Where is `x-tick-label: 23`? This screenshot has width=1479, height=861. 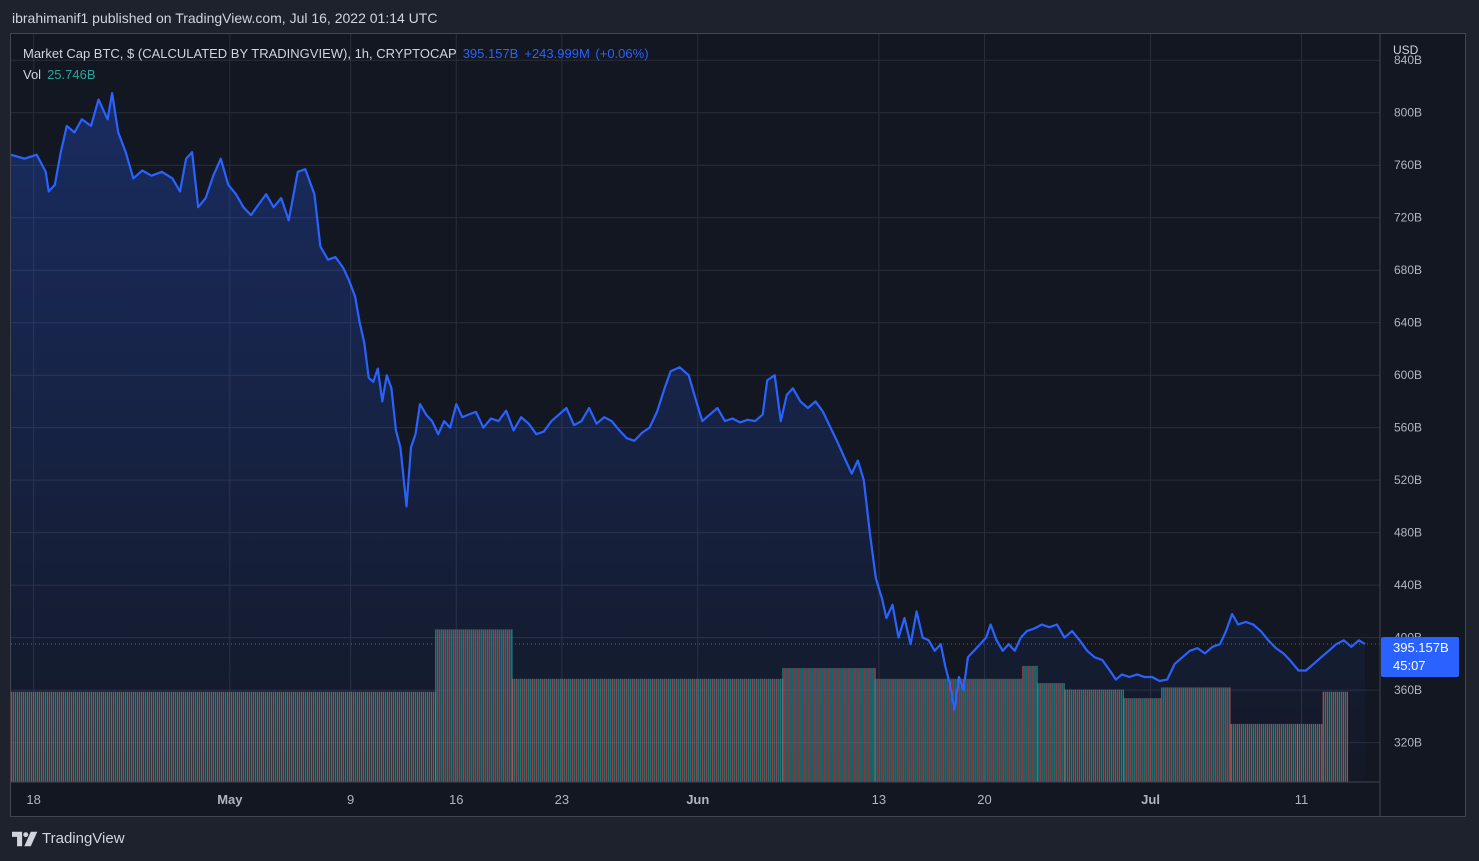
x-tick-label: 23 is located at coordinates (562, 799).